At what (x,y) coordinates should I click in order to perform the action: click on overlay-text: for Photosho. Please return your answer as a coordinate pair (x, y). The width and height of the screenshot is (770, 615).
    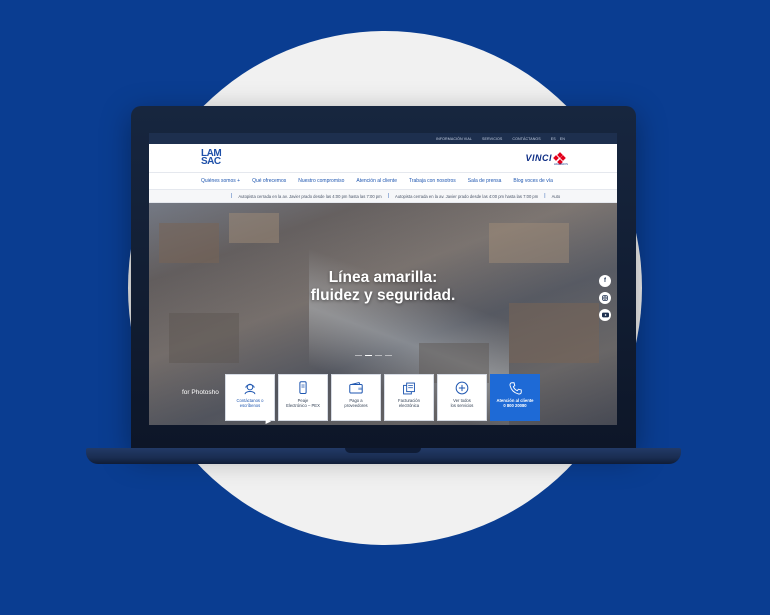
    Looking at the image, I should click on (200, 392).